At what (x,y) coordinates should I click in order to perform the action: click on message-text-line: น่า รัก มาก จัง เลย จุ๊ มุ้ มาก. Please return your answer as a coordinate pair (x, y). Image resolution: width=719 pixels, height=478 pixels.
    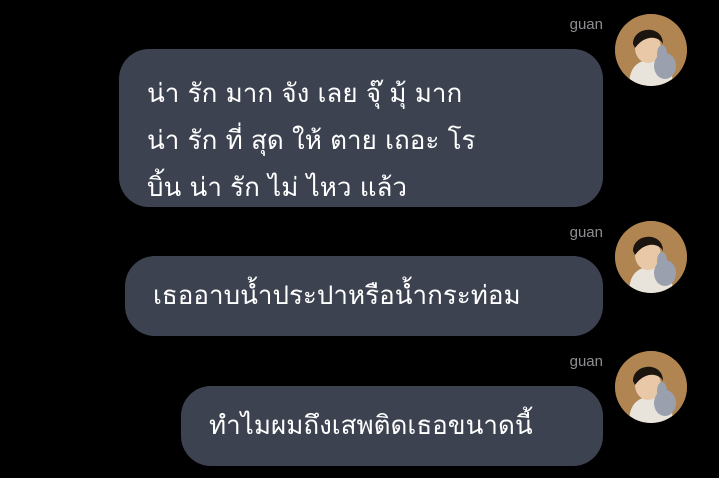
    Looking at the image, I should click on (305, 94).